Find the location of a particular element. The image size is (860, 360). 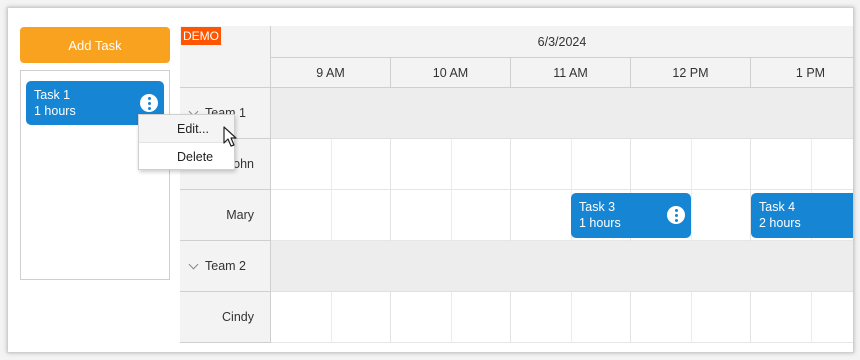

hour-header-cell: 11 AM is located at coordinates (571, 72).